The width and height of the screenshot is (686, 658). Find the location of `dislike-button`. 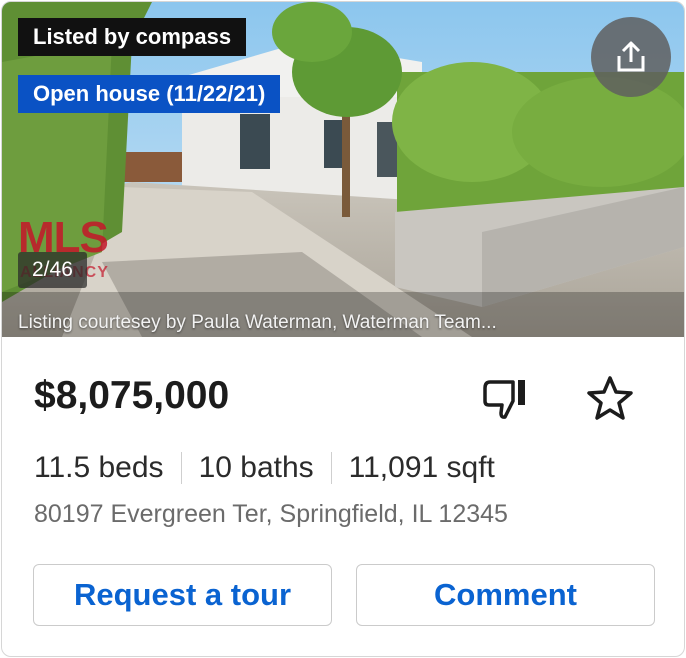

dislike-button is located at coordinates (505, 399).